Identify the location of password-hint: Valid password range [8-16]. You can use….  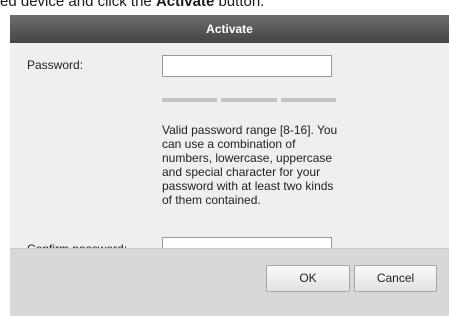
(250, 165).